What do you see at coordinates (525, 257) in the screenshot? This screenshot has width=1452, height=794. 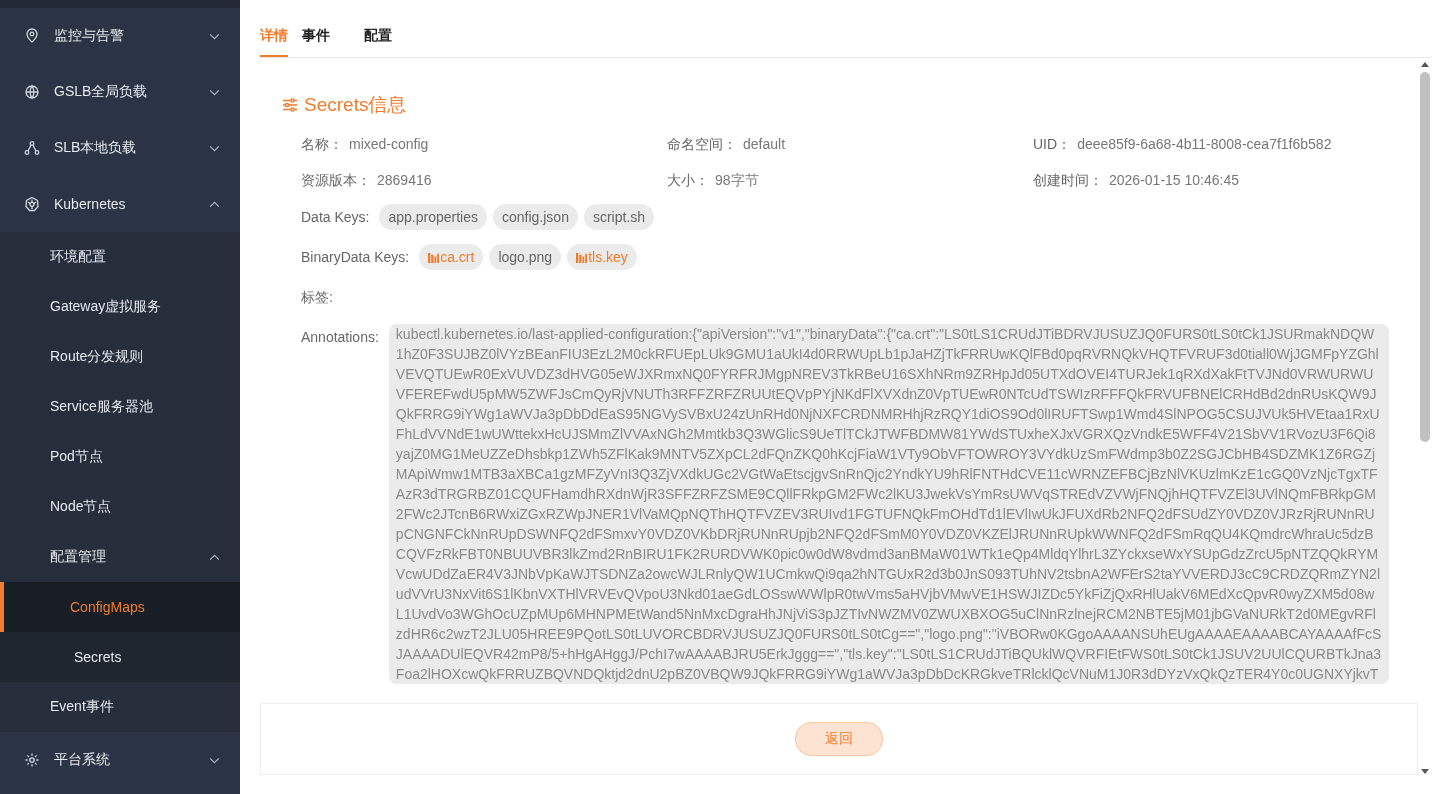 I see `key-tag: logo.png` at bounding box center [525, 257].